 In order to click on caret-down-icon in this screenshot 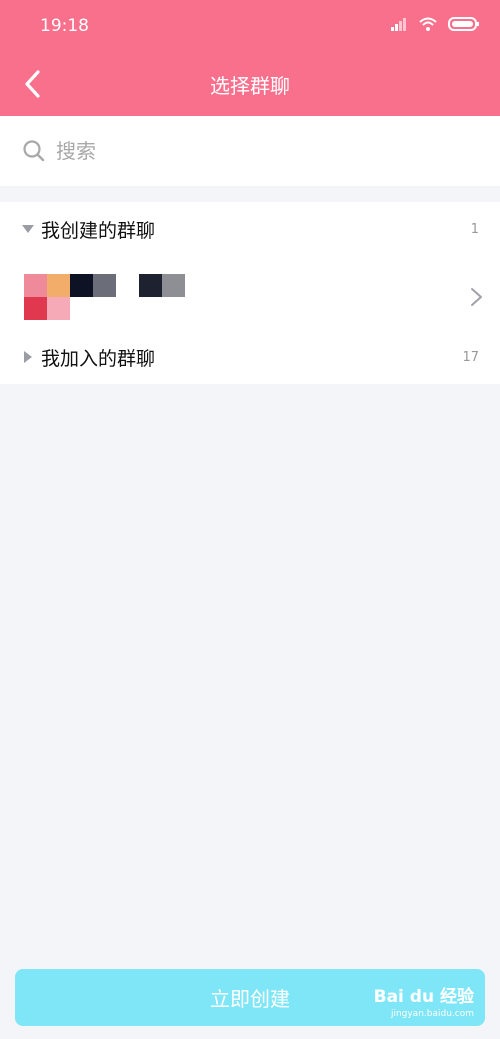, I will do `click(28, 229)`.